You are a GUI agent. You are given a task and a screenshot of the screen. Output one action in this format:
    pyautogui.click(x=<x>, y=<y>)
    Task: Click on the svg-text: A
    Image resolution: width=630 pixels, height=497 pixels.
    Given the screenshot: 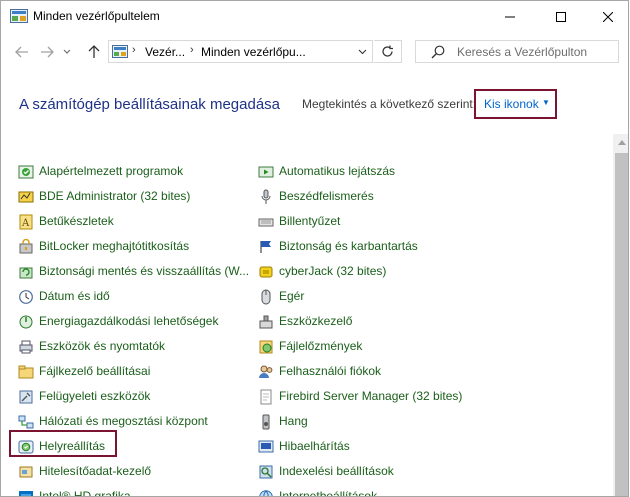 What is the action you would take?
    pyautogui.click(x=25, y=223)
    